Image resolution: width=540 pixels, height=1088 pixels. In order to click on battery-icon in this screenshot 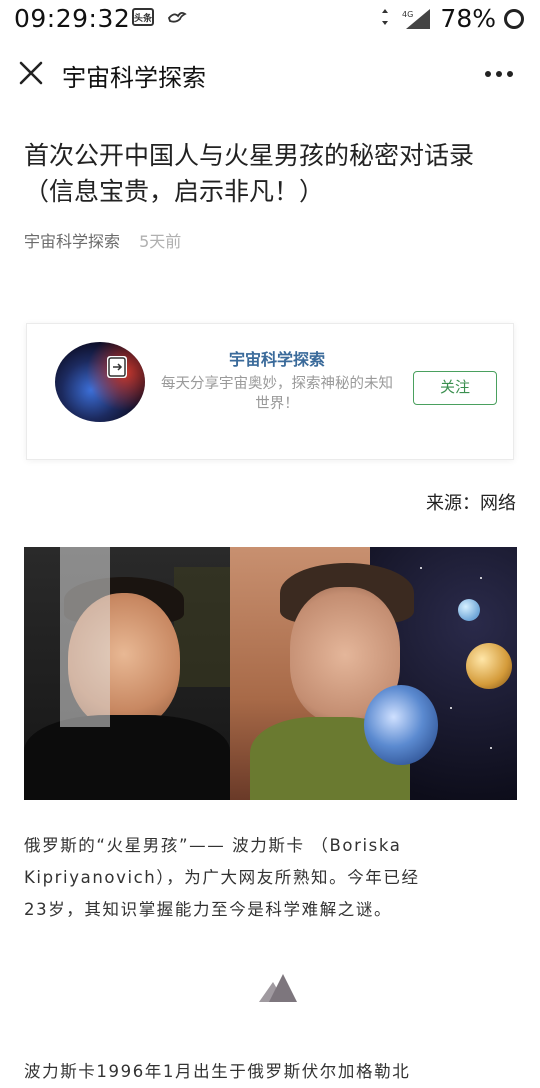, I will do `click(514, 18)`.